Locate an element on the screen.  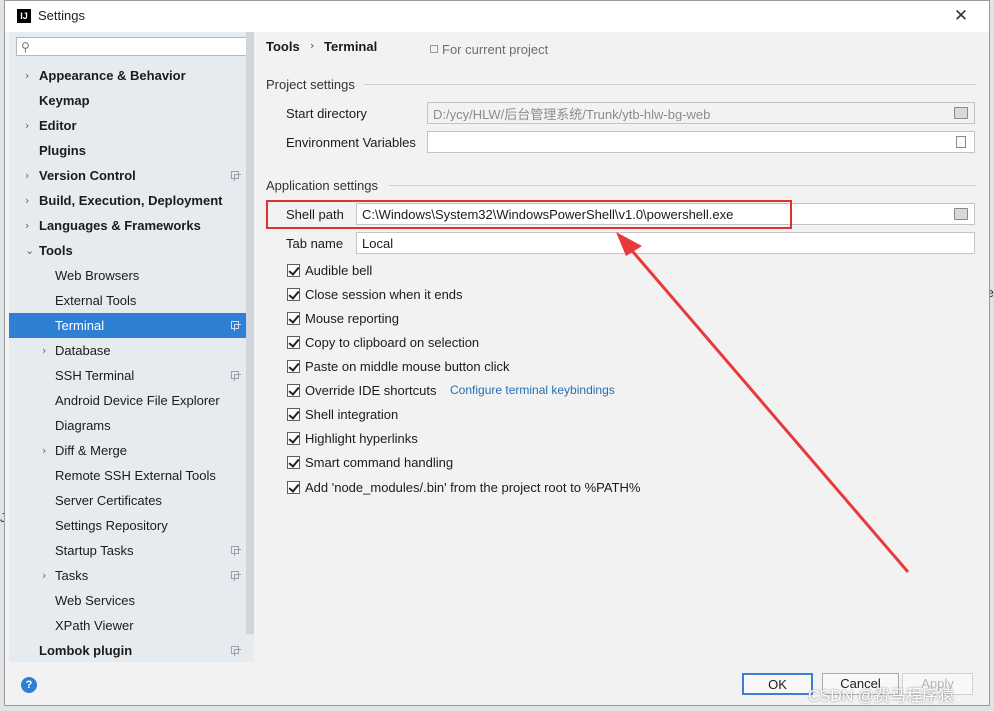
annotation-arrow is located at coordinates (763, 402).